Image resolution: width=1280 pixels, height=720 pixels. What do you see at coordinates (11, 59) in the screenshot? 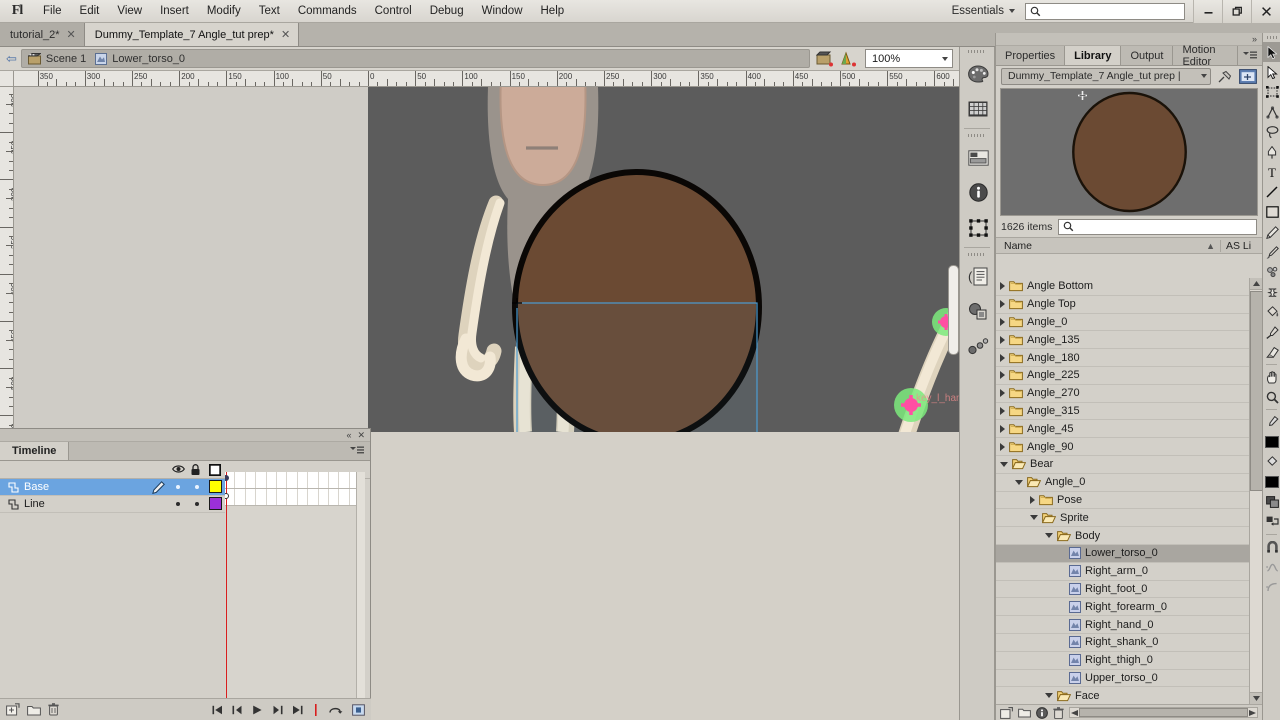
I see `back-arrow-icon: ⇦` at bounding box center [11, 59].